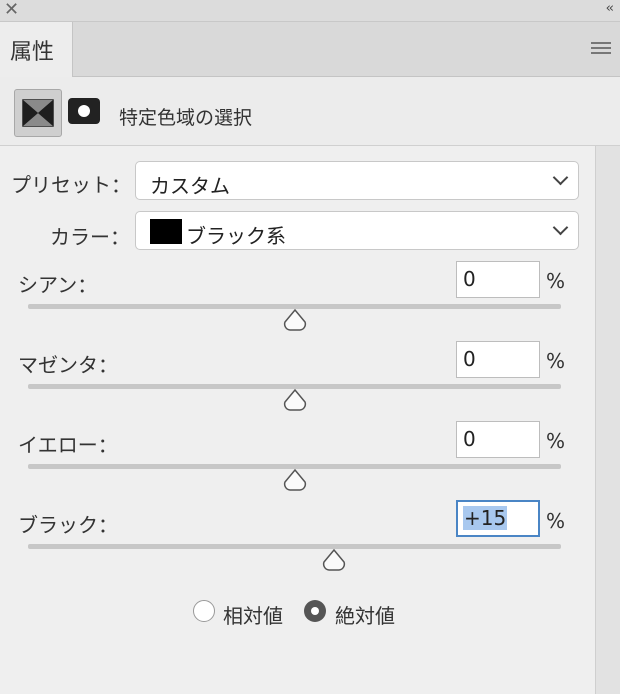 The image size is (620, 694). Describe the element at coordinates (68, 525) in the screenshot. I see `black-label: ブラック：` at that location.